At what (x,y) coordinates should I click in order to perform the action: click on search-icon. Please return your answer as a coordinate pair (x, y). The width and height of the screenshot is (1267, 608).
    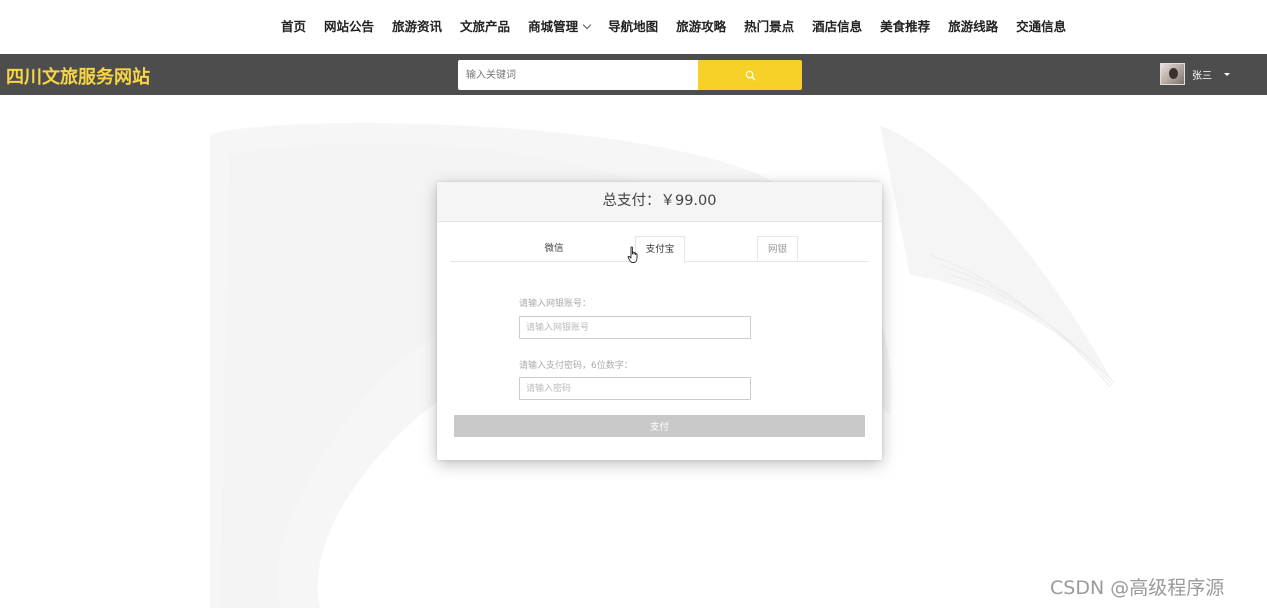
    Looking at the image, I should click on (750, 75).